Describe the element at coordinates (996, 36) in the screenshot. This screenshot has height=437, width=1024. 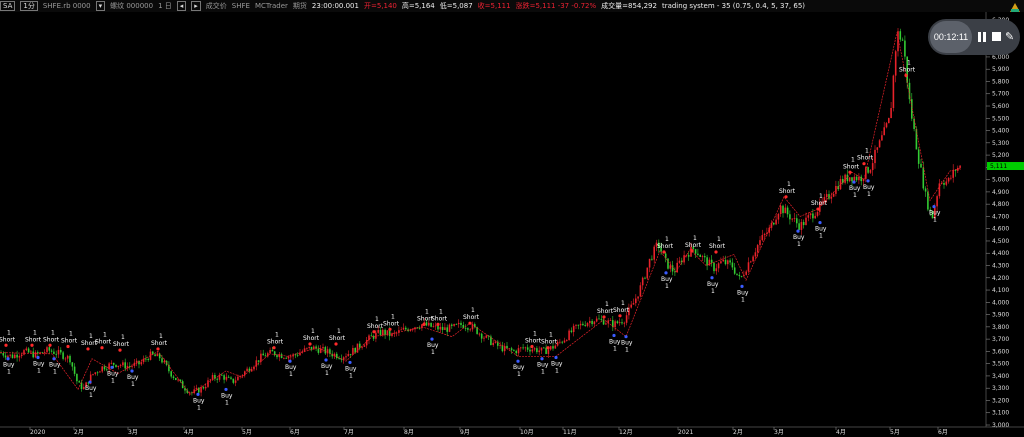
I see `stop-icon` at that location.